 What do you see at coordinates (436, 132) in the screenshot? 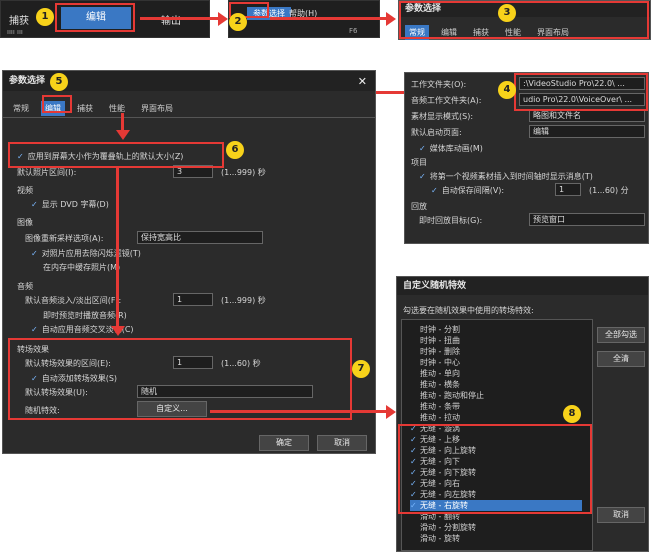
I see `startup-page-label: 默认启动页面:` at bounding box center [436, 132].